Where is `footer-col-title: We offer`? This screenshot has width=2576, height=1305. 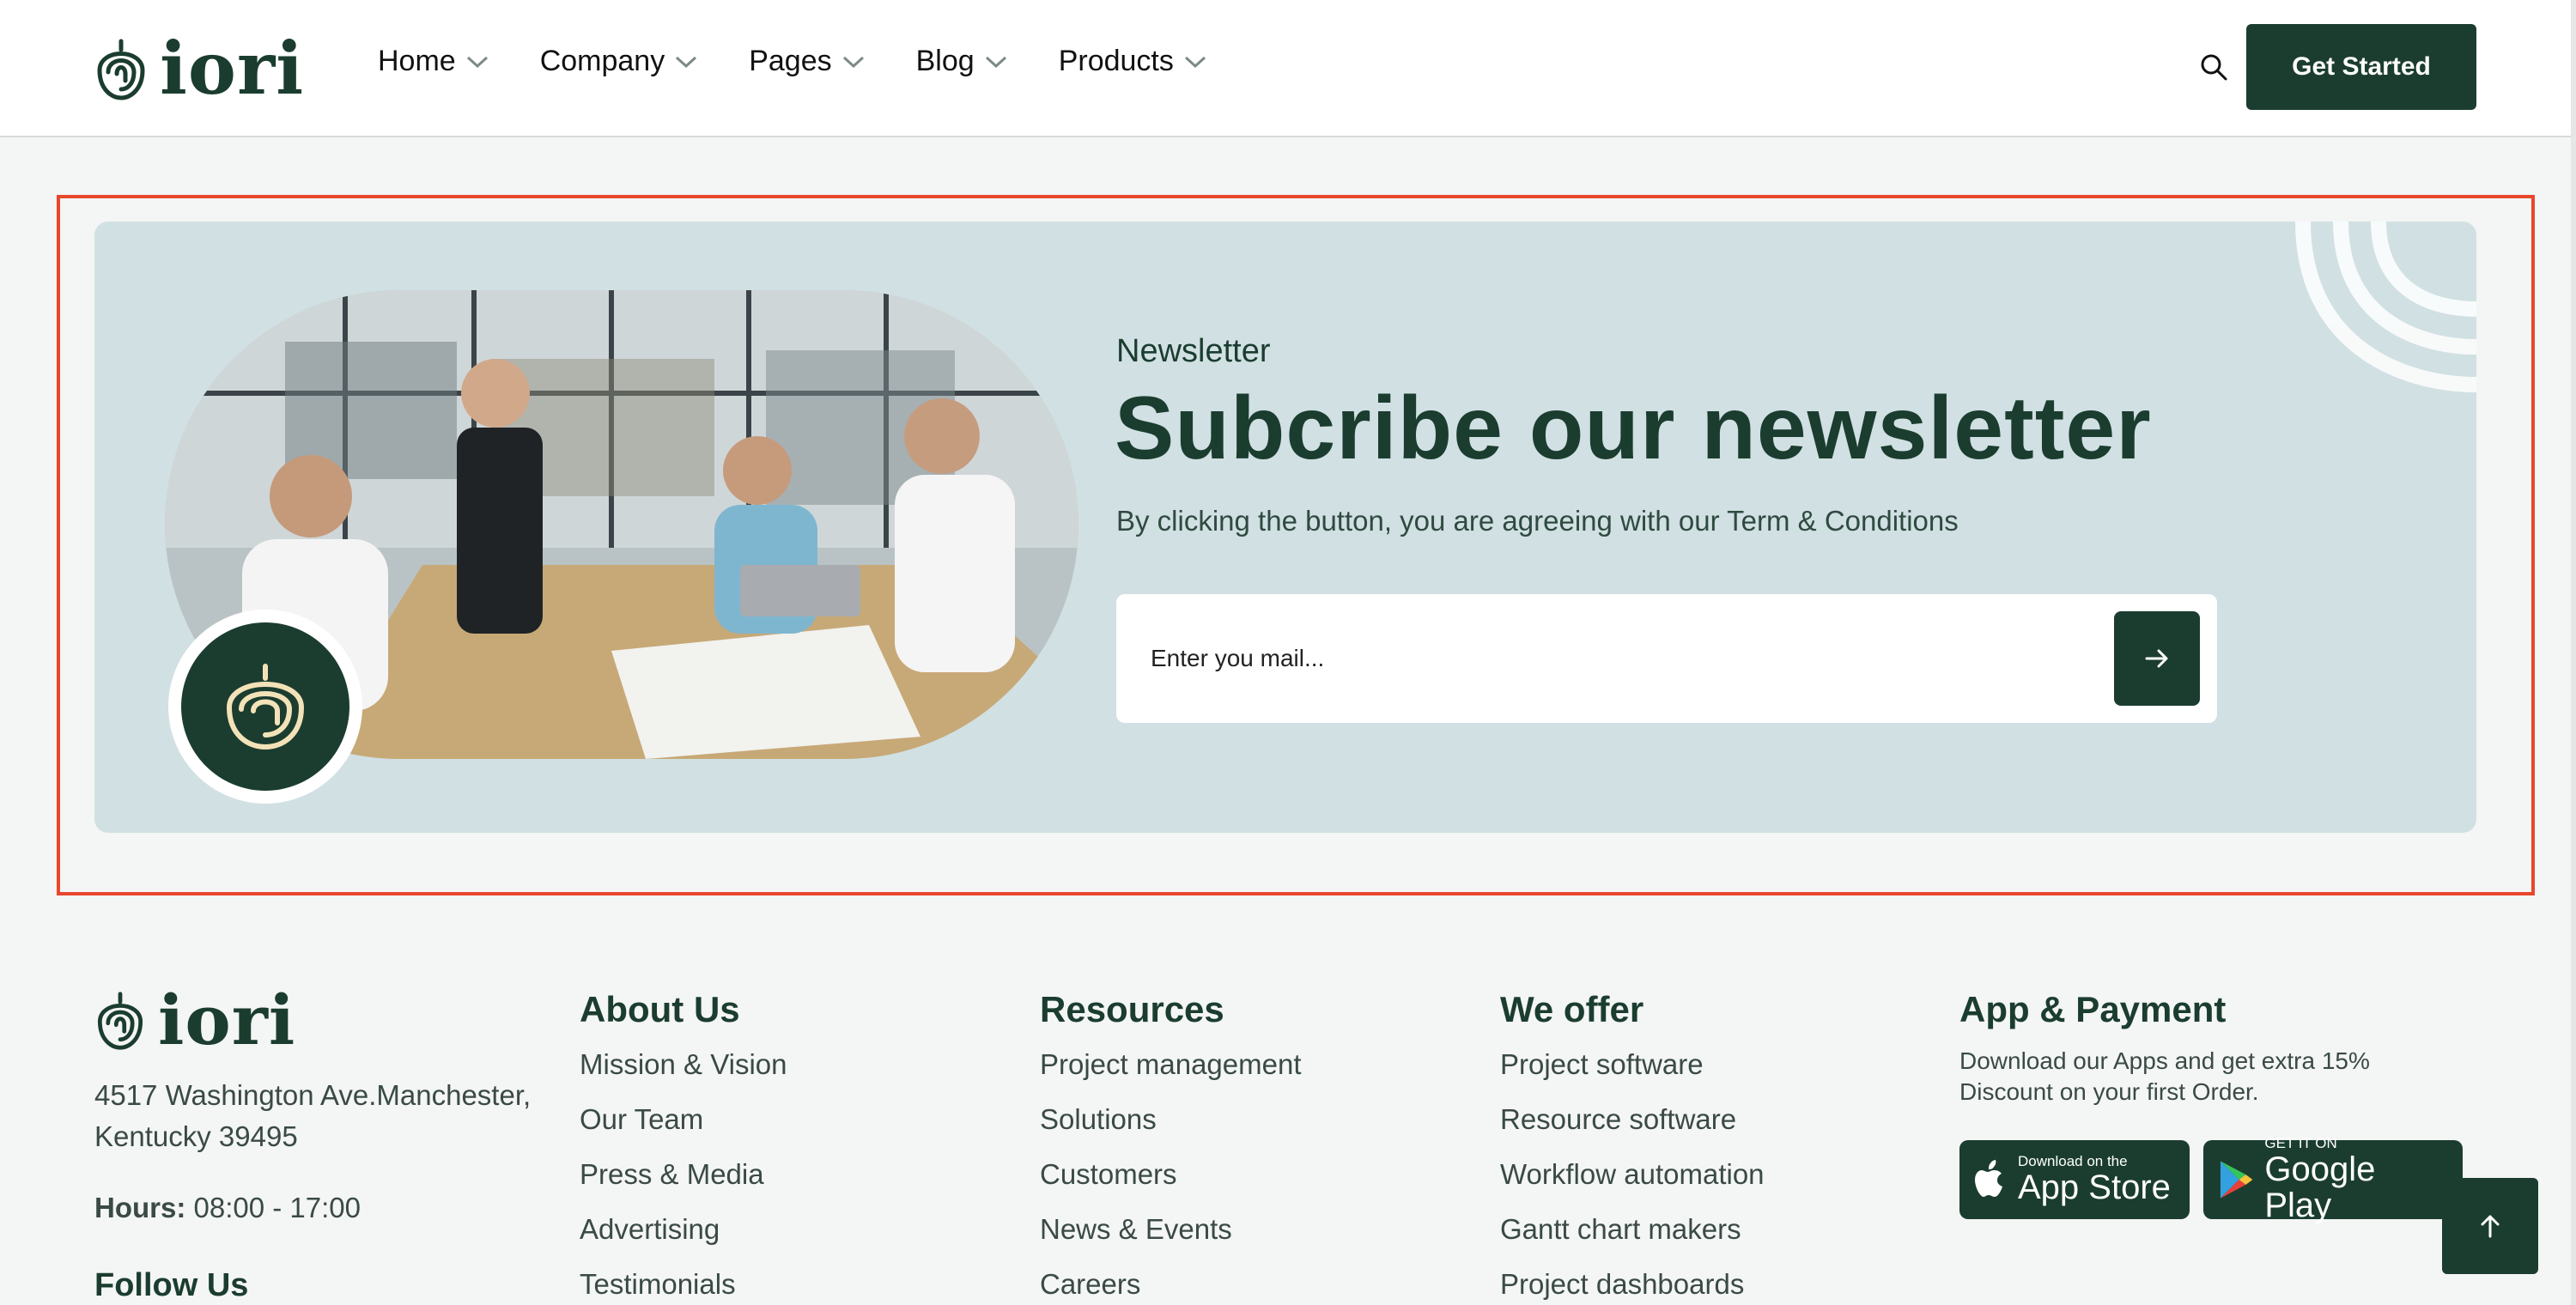
footer-col-title: We offer is located at coordinates (1572, 1009).